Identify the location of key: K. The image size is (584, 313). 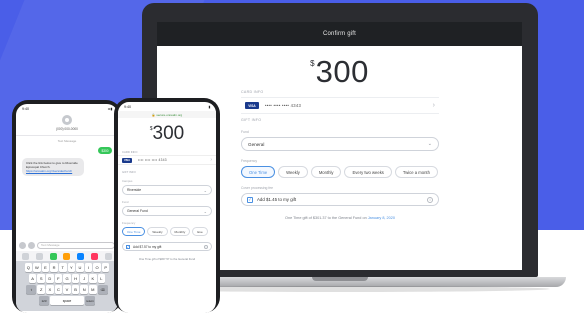
(92, 278).